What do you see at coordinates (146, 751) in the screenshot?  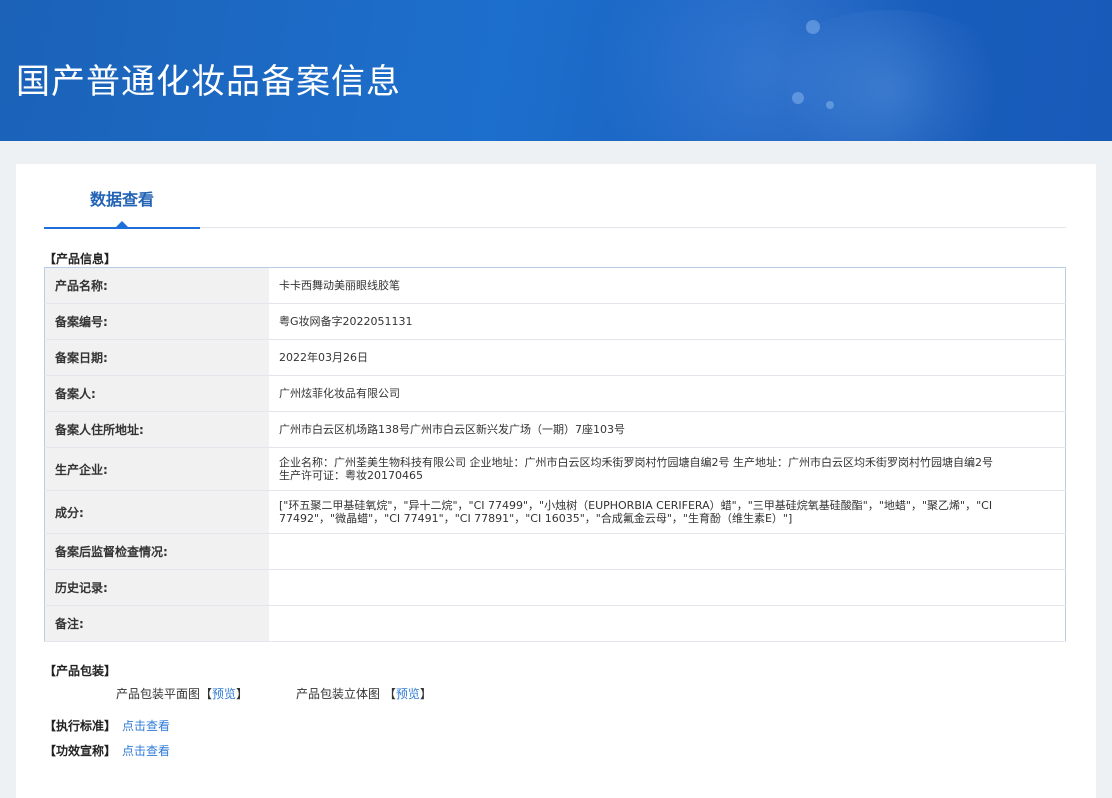 I see `efficacy-view-link: 点击查看` at bounding box center [146, 751].